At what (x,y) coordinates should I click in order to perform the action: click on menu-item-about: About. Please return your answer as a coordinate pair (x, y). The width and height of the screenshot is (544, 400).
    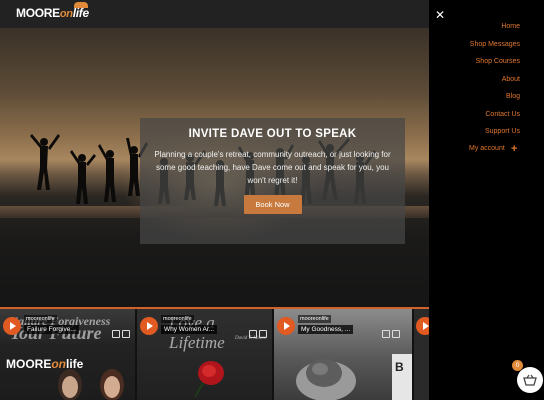
    Looking at the image, I should click on (511, 79).